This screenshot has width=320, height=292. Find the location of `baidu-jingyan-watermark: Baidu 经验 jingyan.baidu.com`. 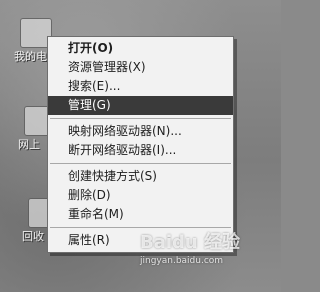

baidu-jingyan-watermark: Baidu 经验 jingyan.baidu.com is located at coordinates (209, 247).